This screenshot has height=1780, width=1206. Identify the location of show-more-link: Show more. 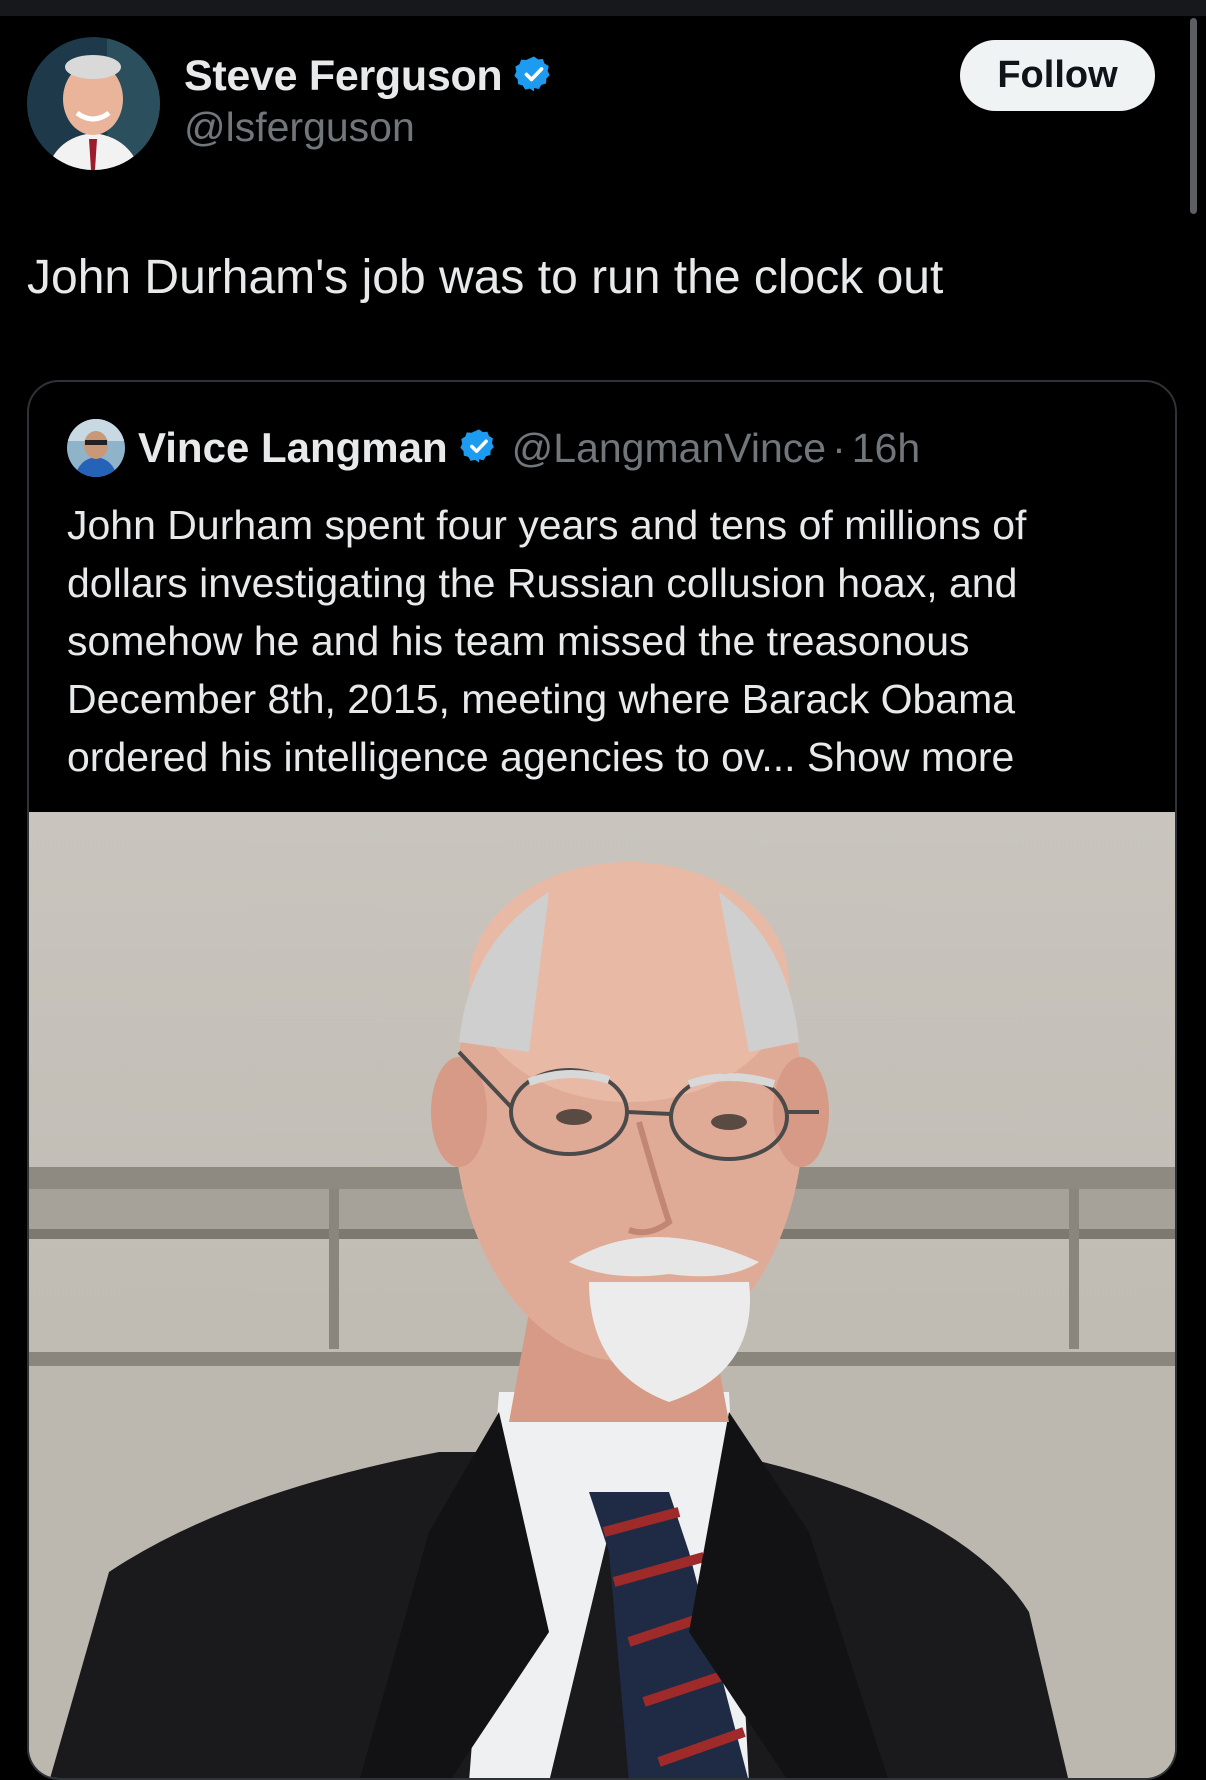
(910, 757).